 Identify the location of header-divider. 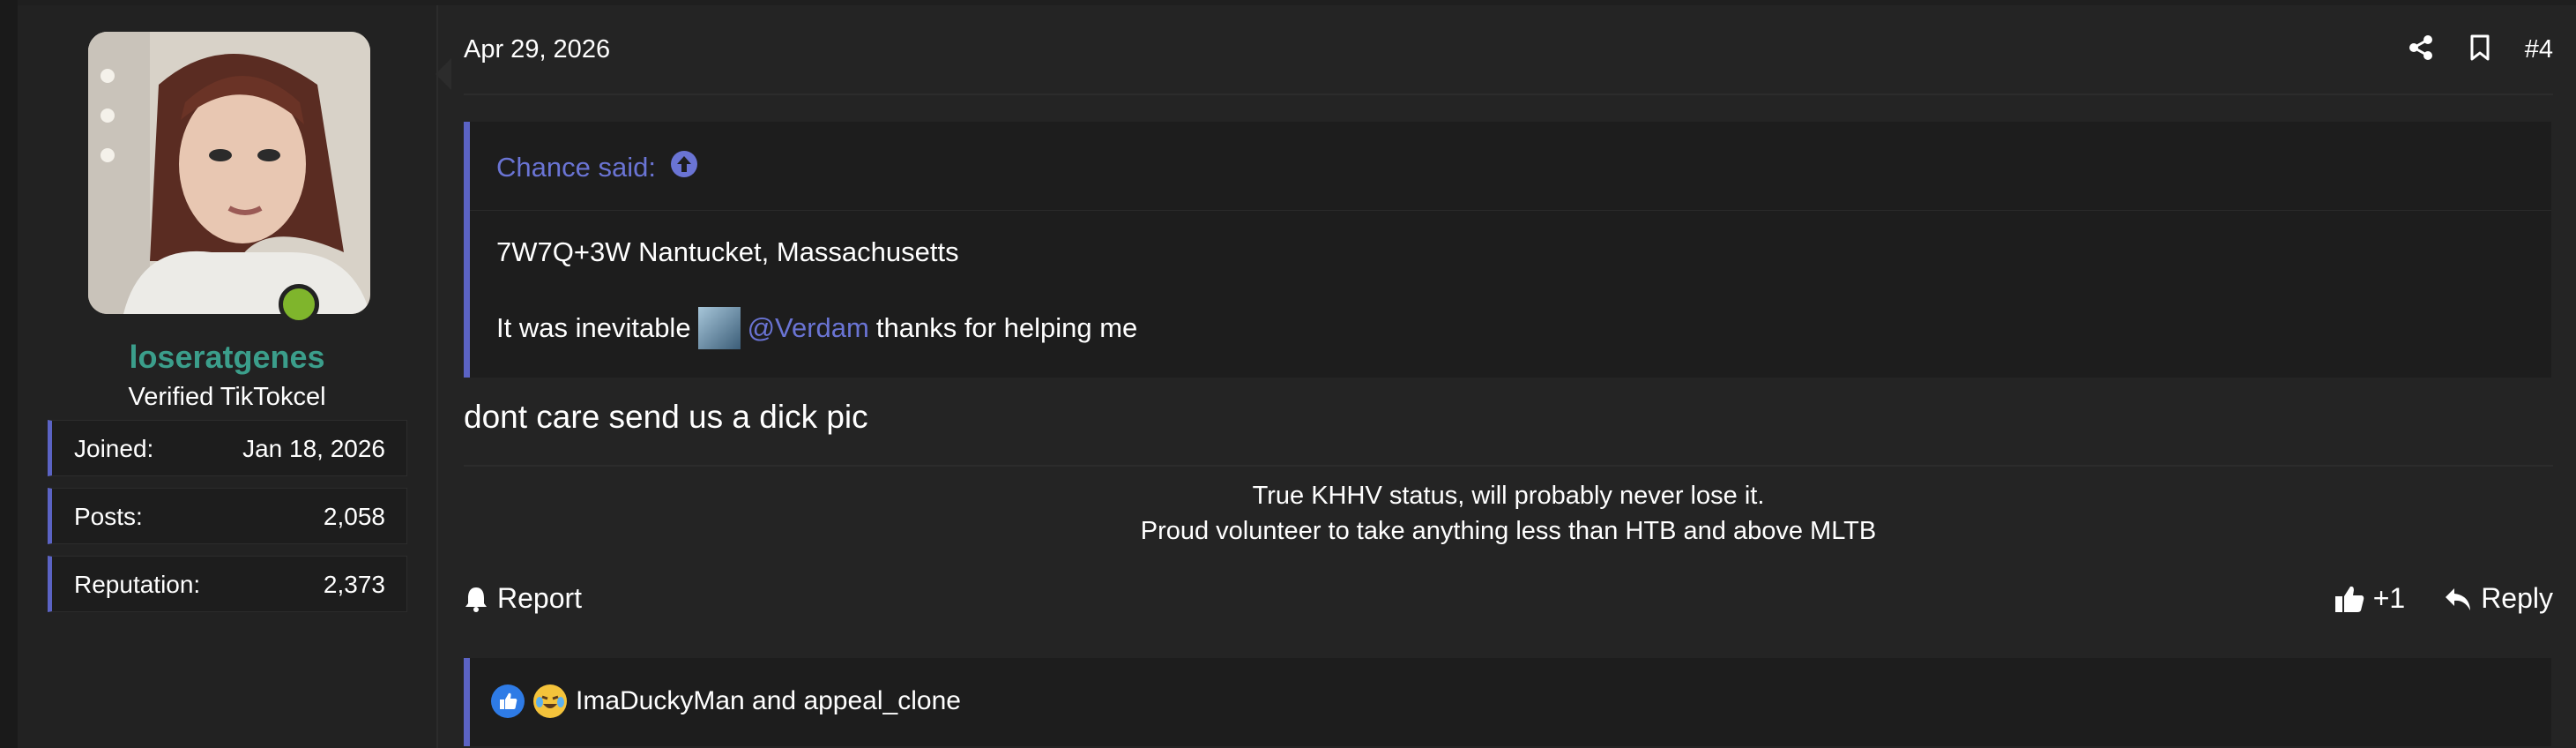
(1508, 94).